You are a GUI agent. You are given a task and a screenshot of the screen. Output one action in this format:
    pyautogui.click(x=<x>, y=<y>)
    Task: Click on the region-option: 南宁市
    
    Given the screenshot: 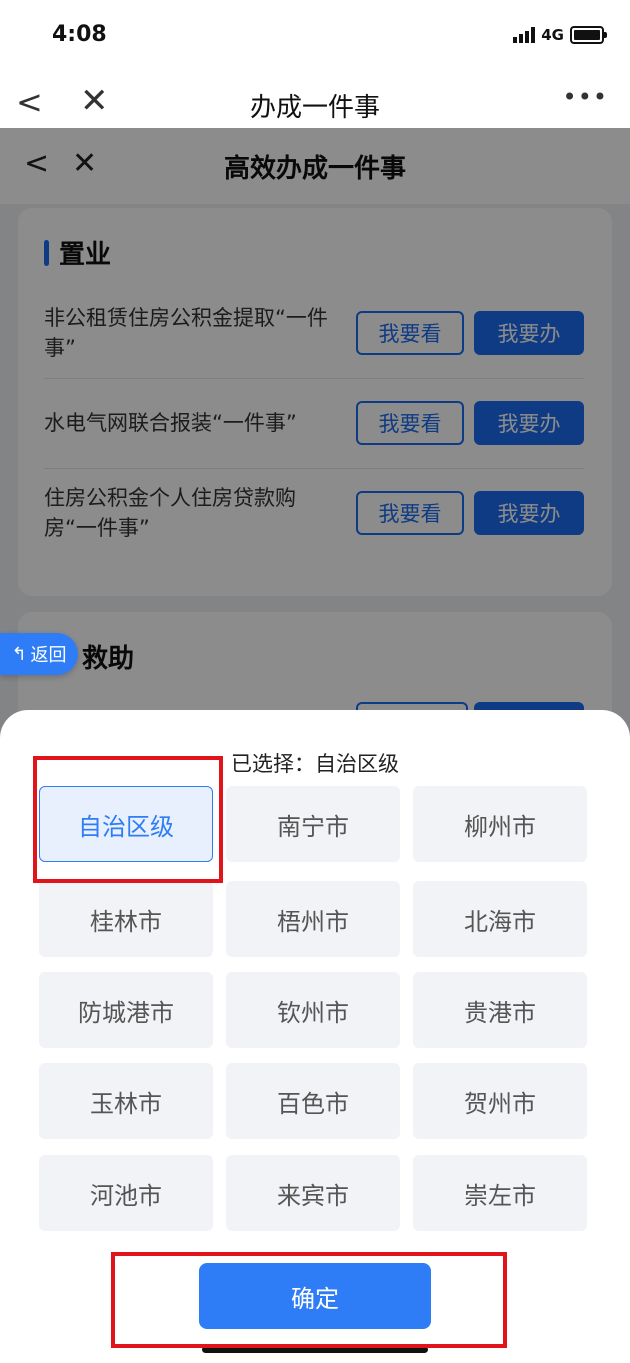 What is the action you would take?
    pyautogui.click(x=313, y=824)
    